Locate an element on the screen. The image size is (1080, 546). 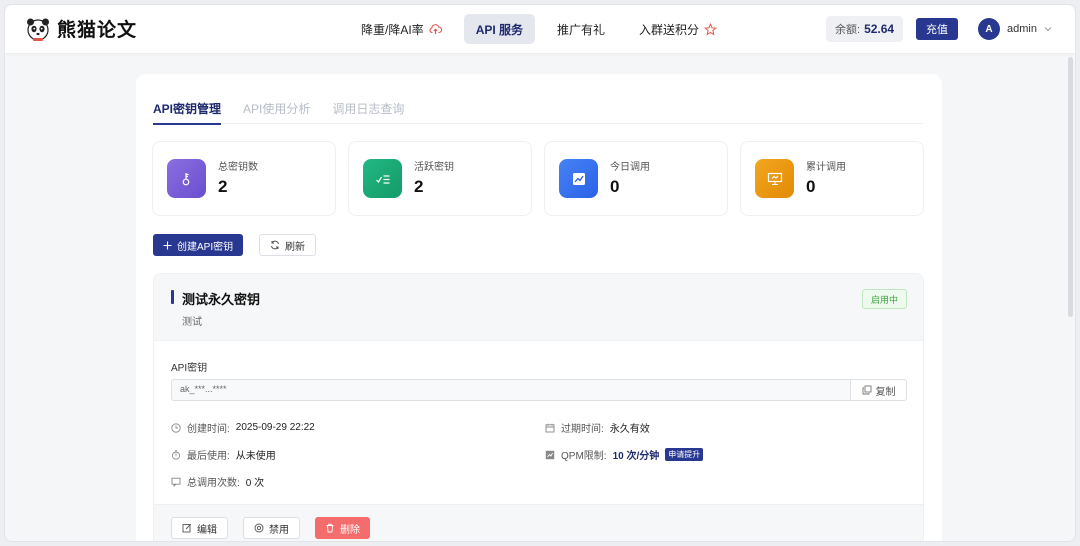
edit-icon is located at coordinates (187, 528).